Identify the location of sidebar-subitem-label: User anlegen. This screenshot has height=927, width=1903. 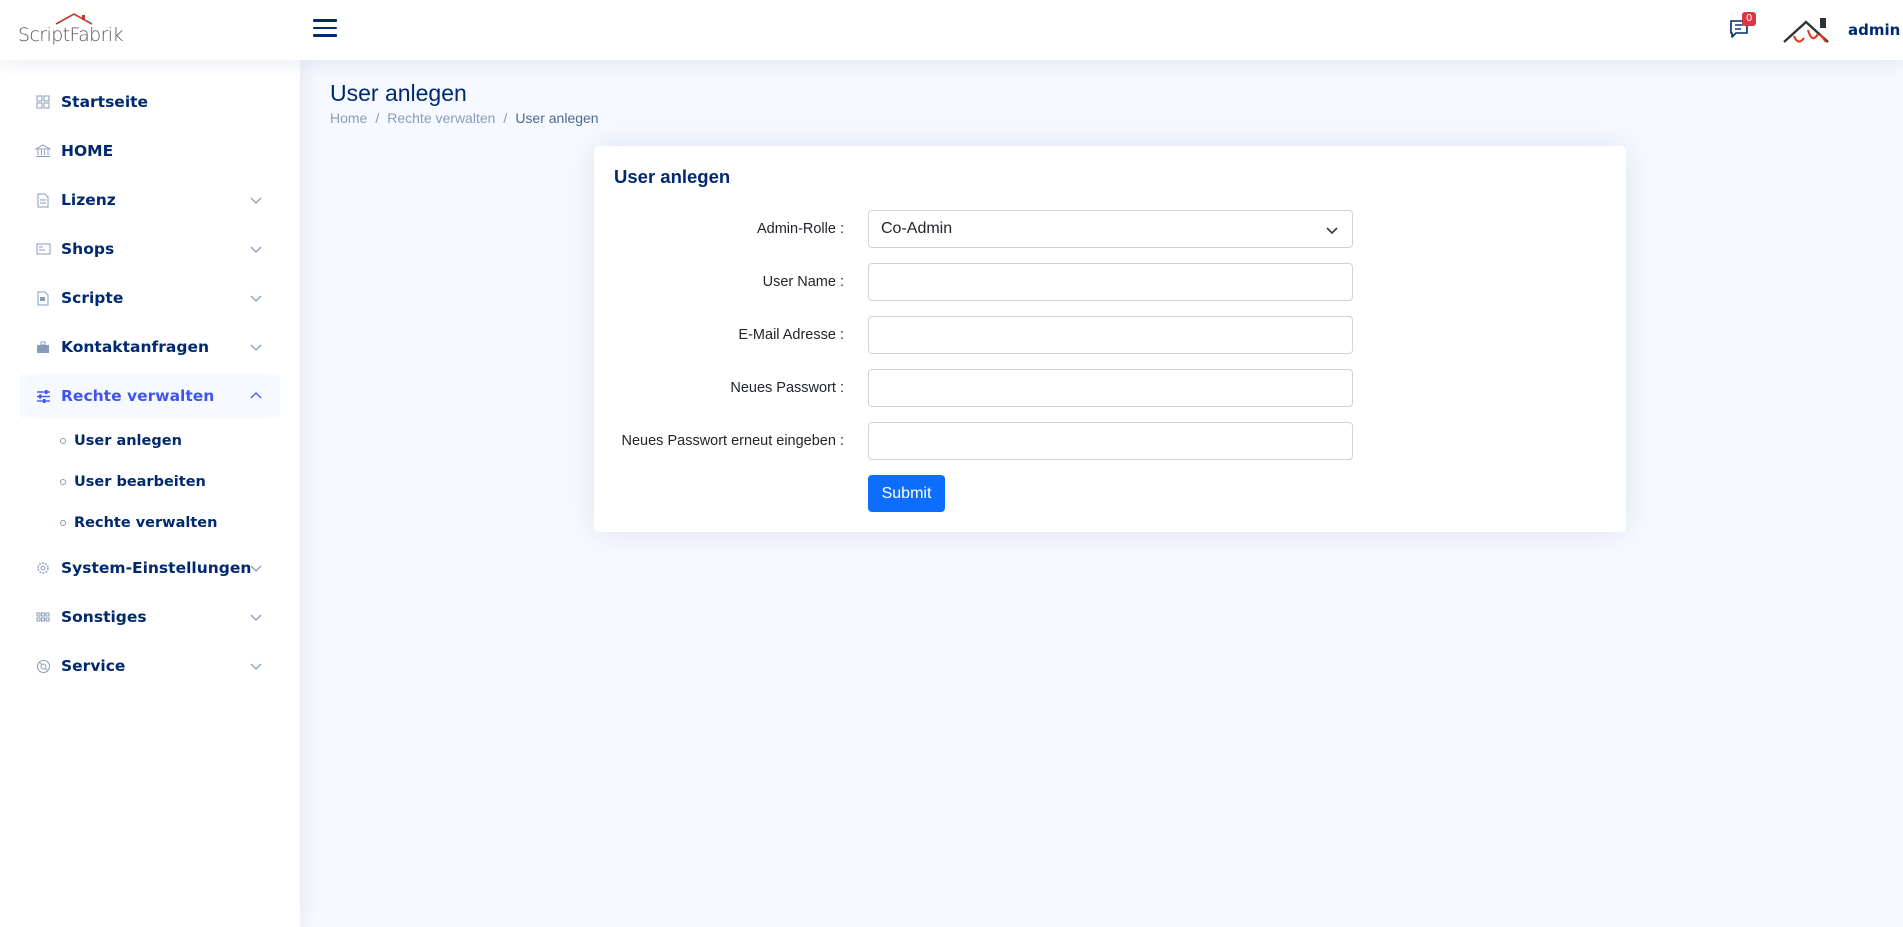
(128, 441).